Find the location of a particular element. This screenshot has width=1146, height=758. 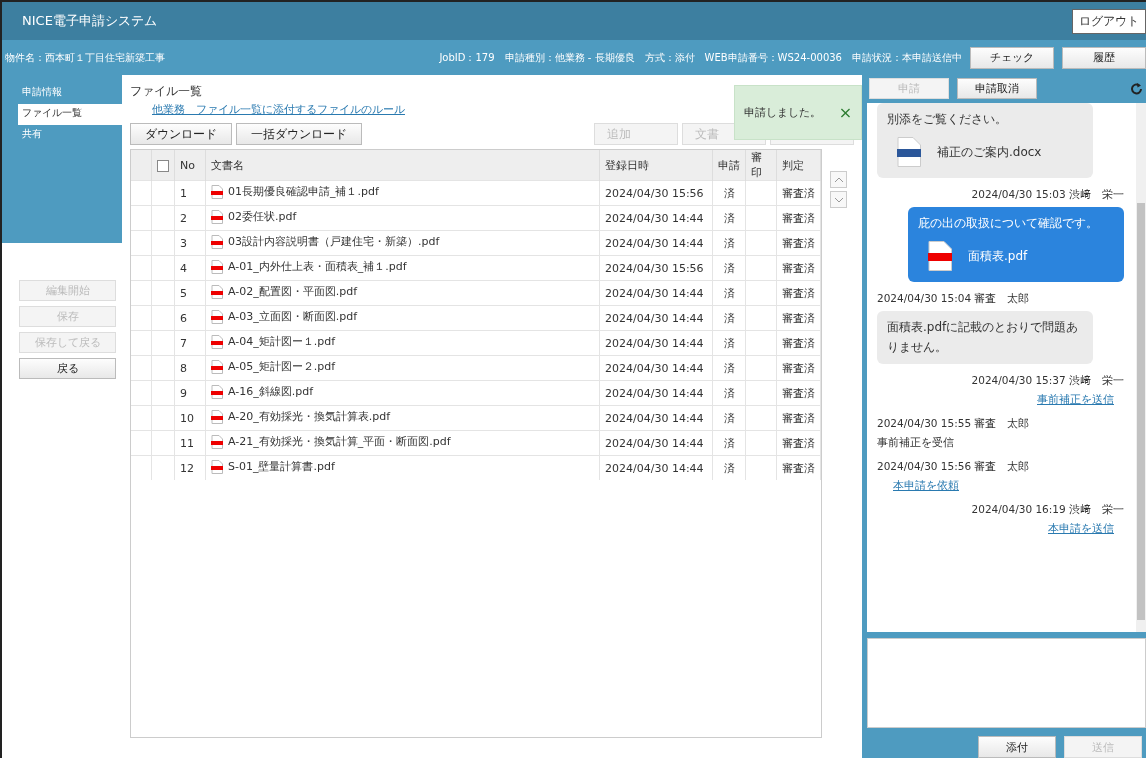

message-link: 本申請を送信 is located at coordinates (1081, 528).